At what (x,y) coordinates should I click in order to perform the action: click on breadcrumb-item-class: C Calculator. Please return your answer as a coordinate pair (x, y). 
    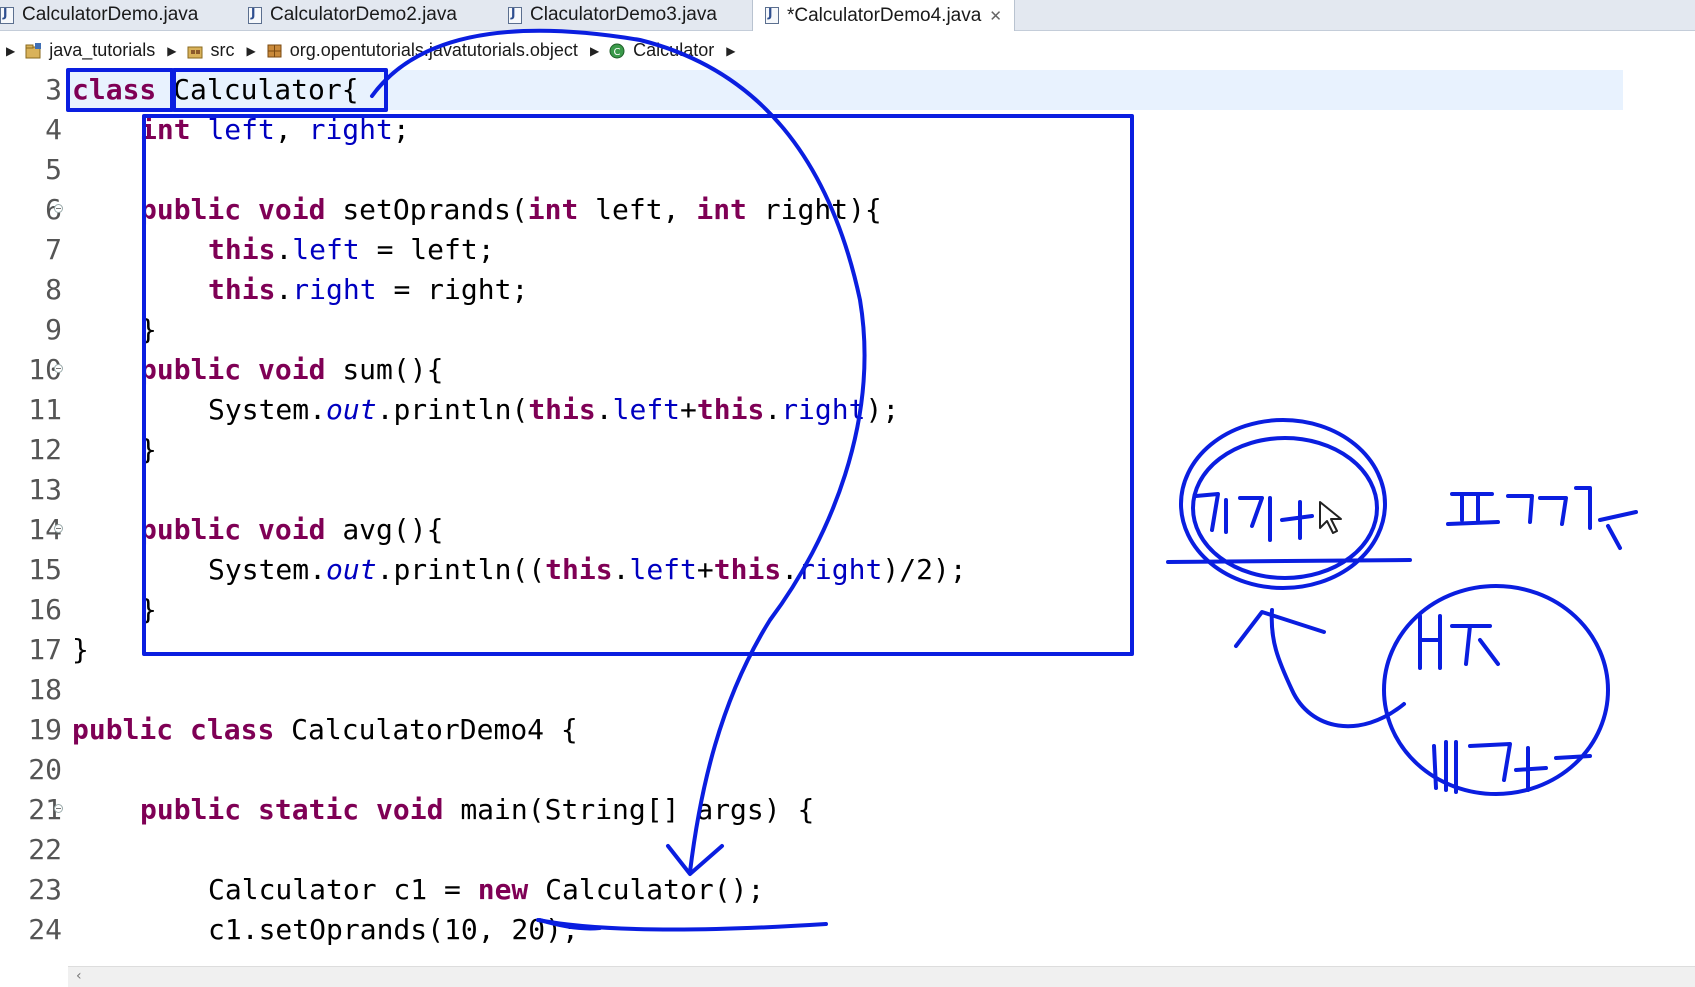
    Looking at the image, I should click on (661, 50).